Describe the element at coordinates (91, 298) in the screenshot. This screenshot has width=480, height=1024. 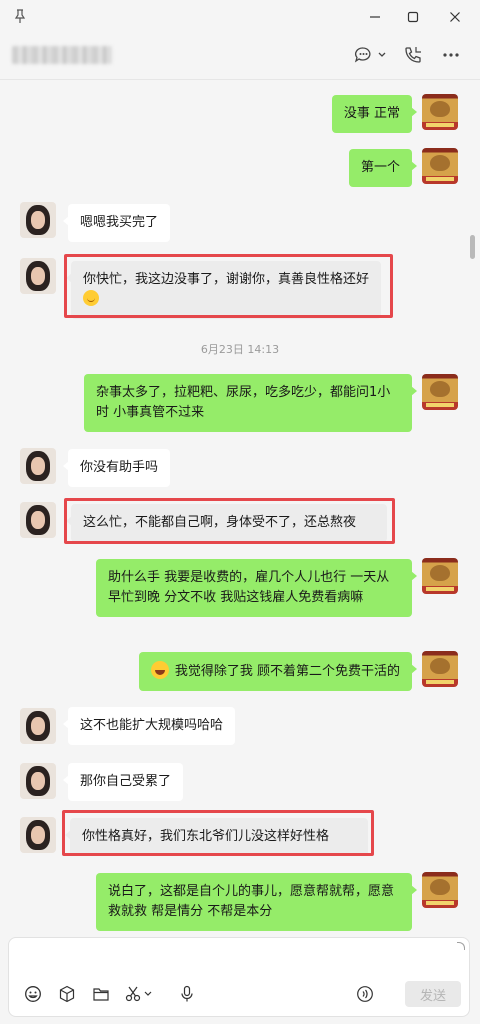
I see `smile-emoji-icon` at that location.